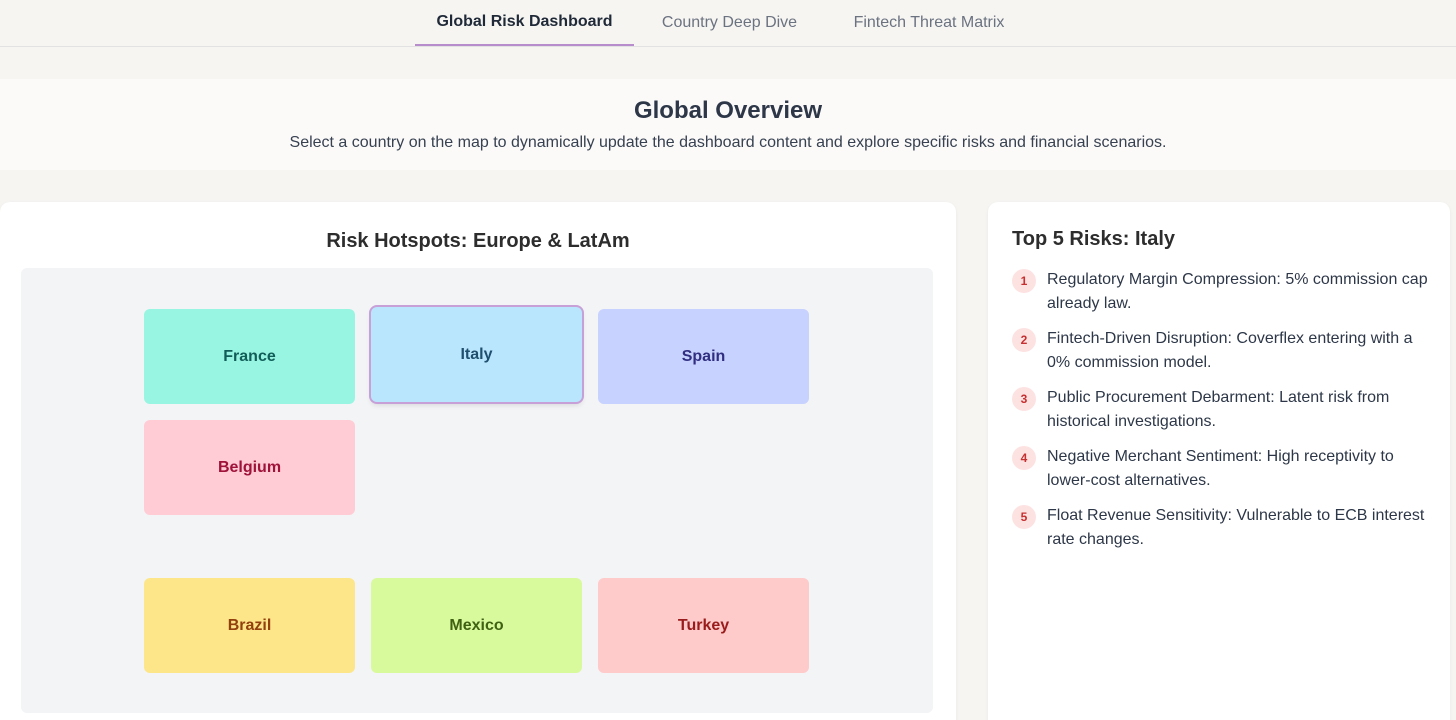  Describe the element at coordinates (1094, 239) in the screenshot. I see `risks-title: Top 5 Risks: Italy` at that location.